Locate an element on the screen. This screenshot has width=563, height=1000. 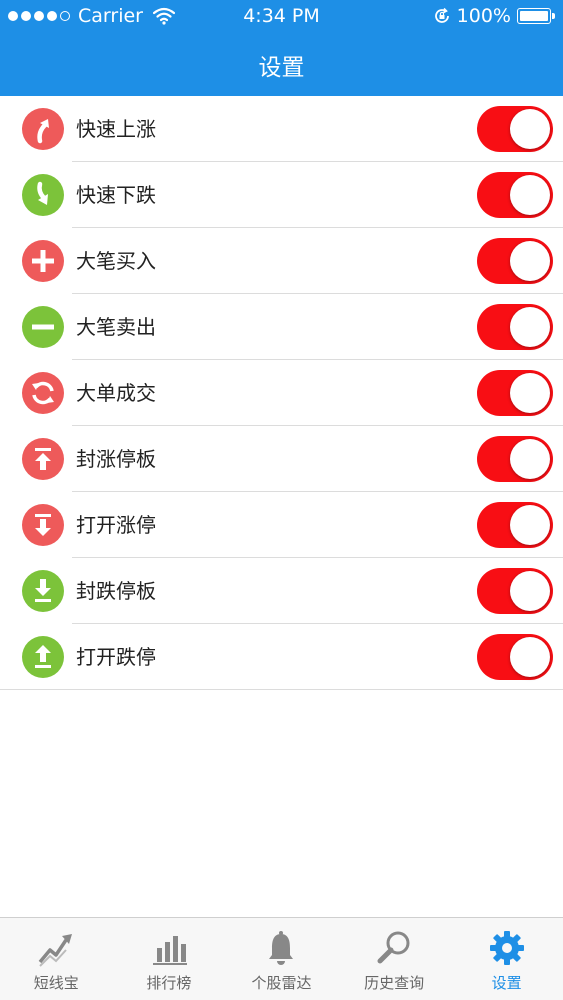
search-icon is located at coordinates (393, 947).